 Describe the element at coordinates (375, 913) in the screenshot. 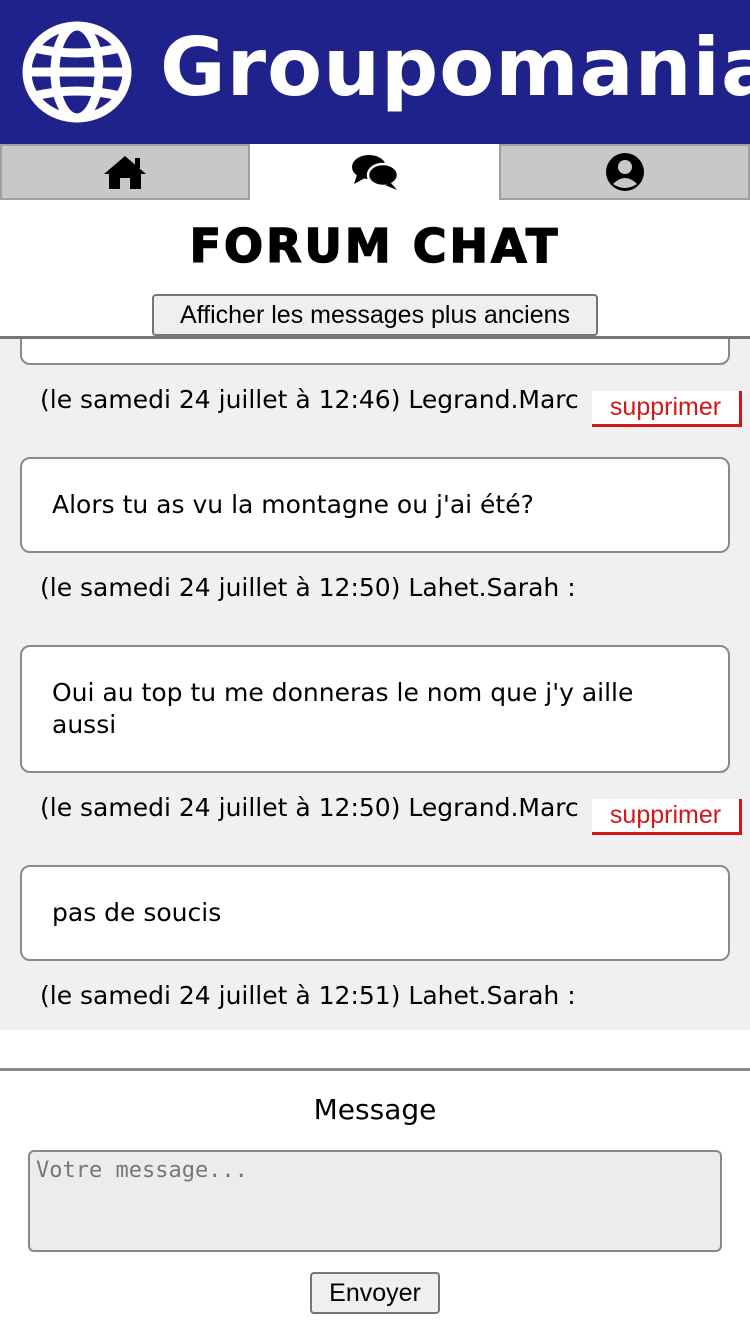

I see `message-bubble: pas de soucis` at that location.